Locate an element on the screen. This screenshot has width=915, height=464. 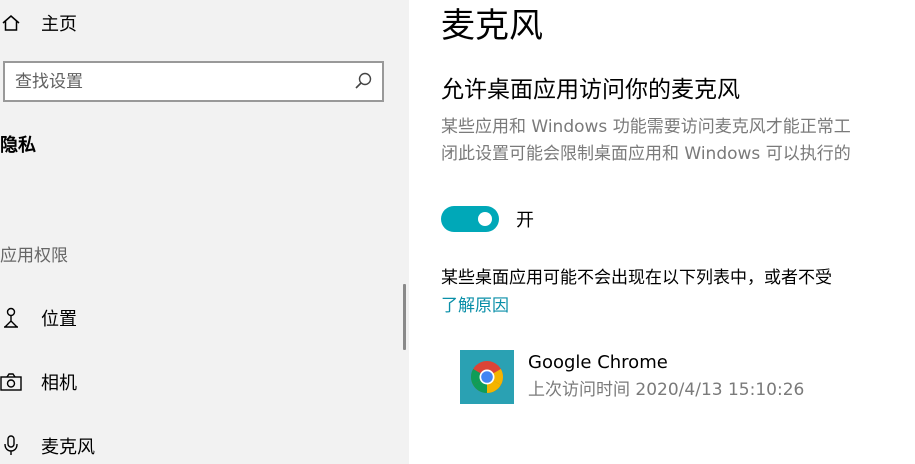
camera-icon is located at coordinates (11, 382).